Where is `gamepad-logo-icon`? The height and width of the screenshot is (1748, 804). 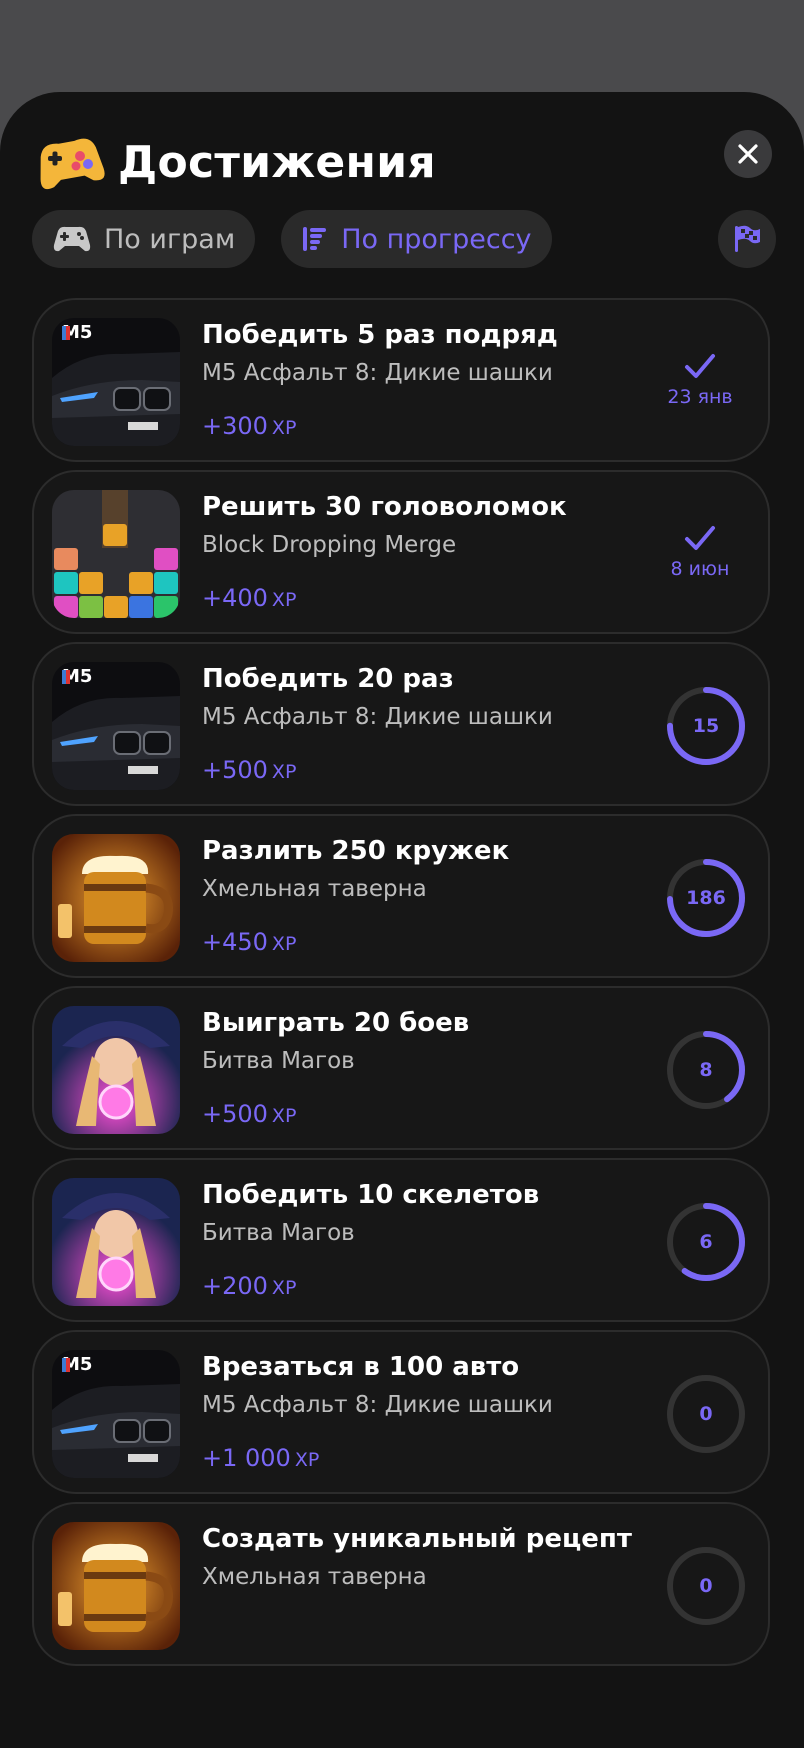
gamepad-logo-icon is located at coordinates (70, 162).